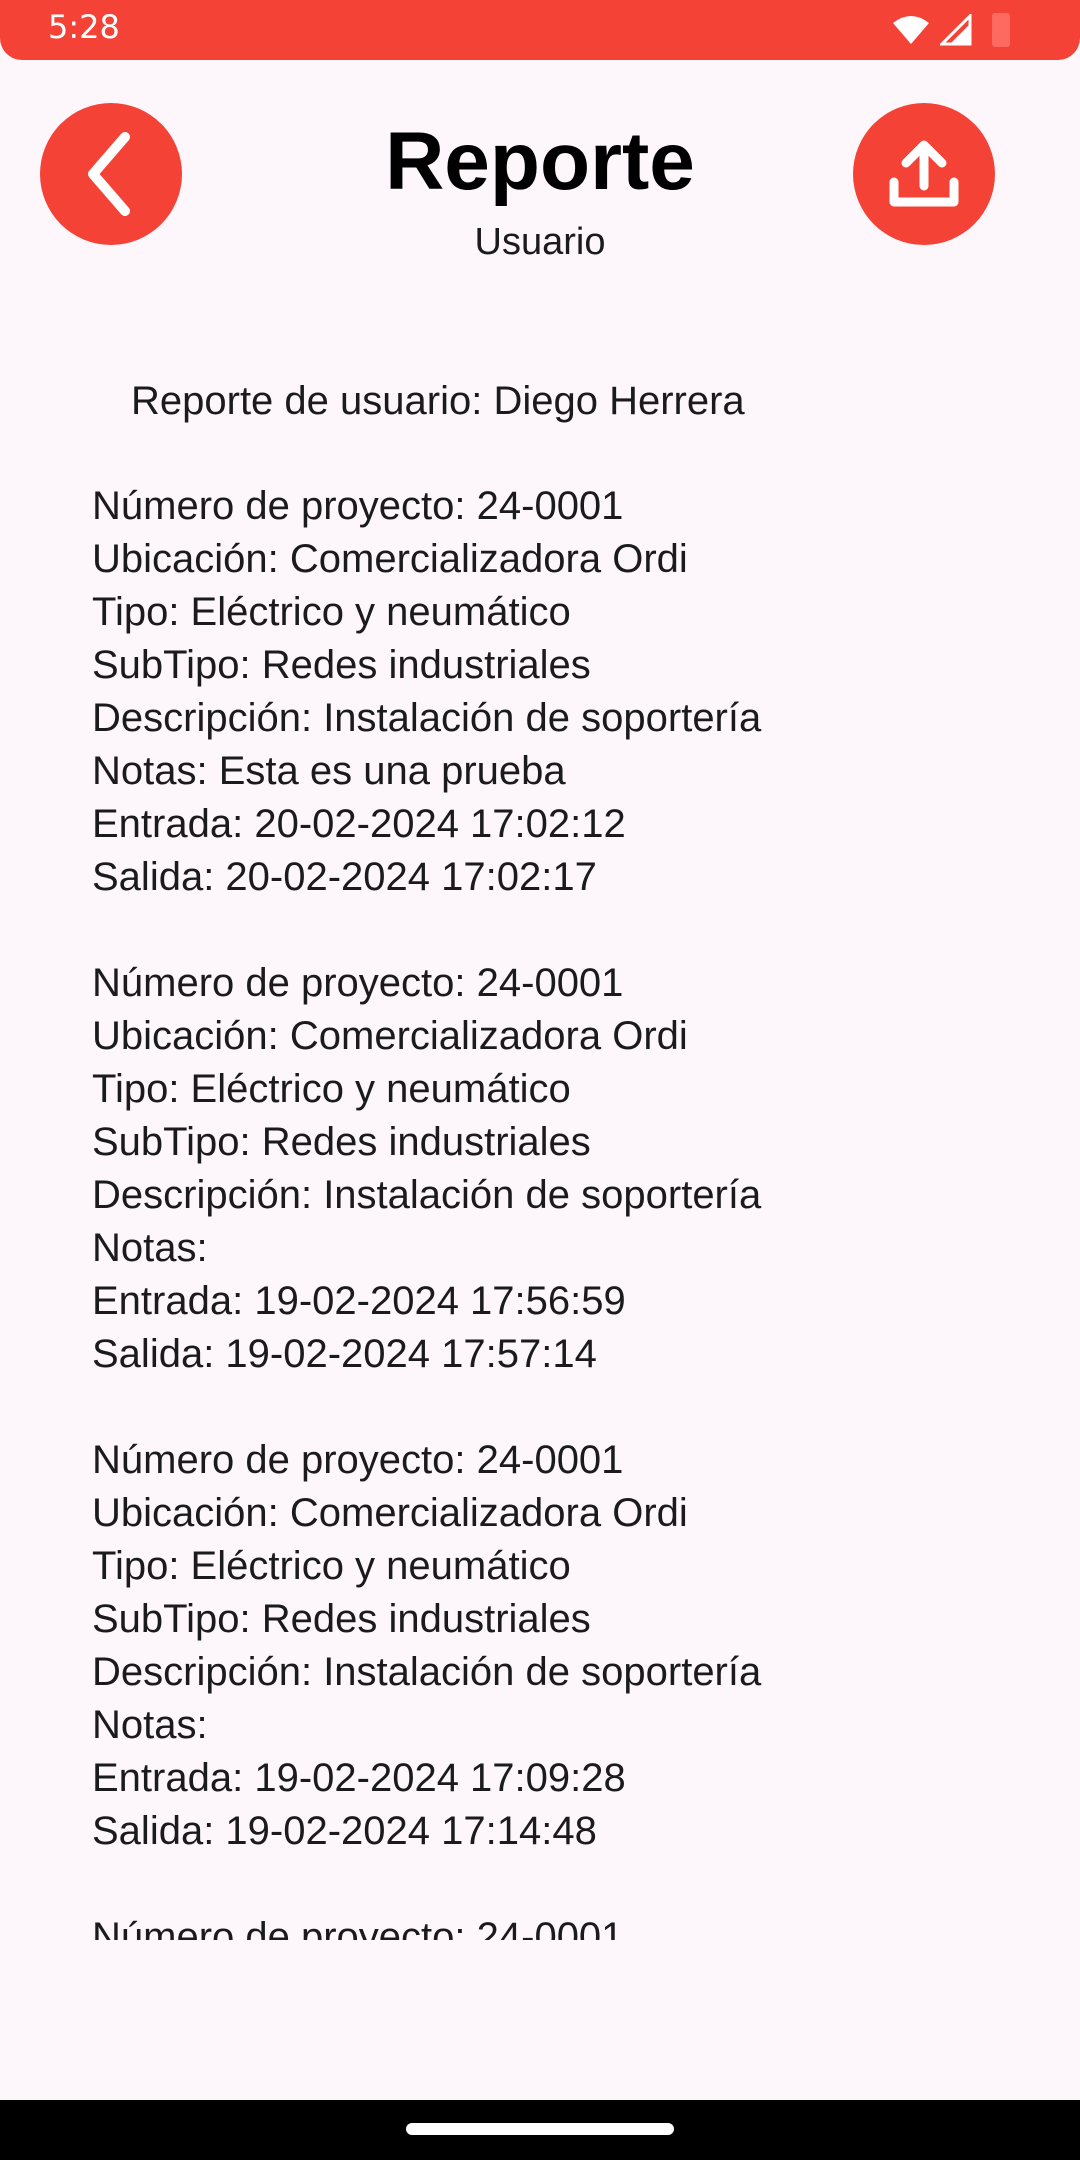 This screenshot has height=2160, width=1080. What do you see at coordinates (84, 27) in the screenshot?
I see `status-time: 5:28` at bounding box center [84, 27].